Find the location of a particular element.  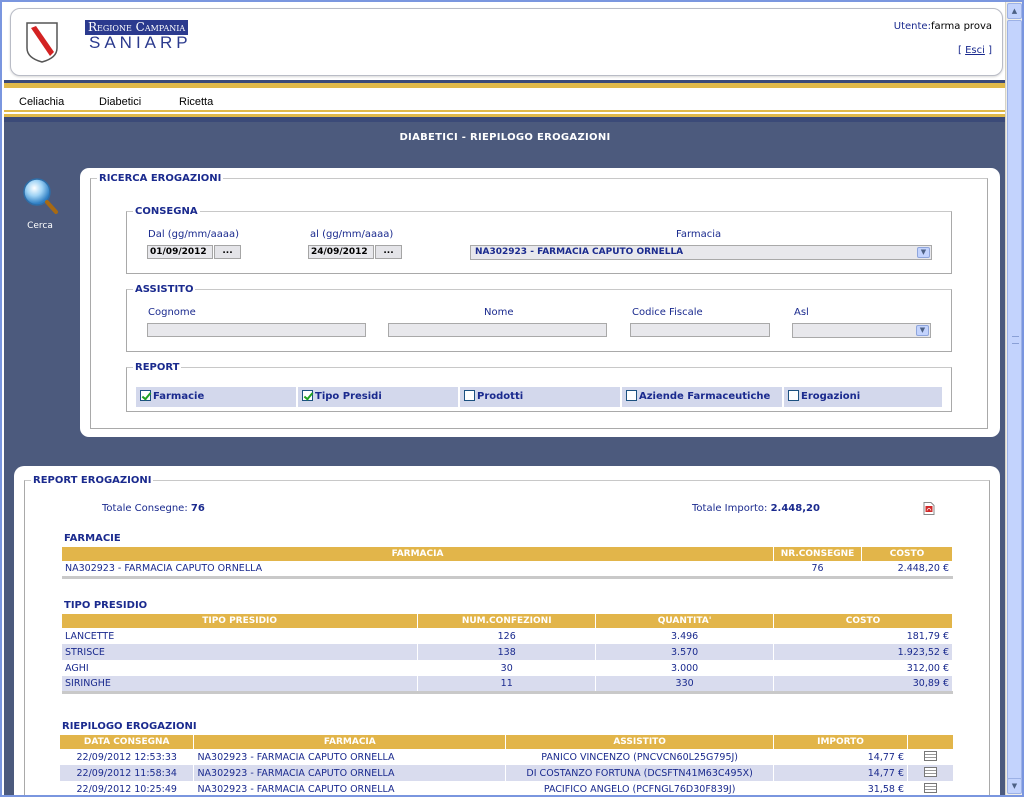

cell-importo: 31,58 € is located at coordinates (840, 788).